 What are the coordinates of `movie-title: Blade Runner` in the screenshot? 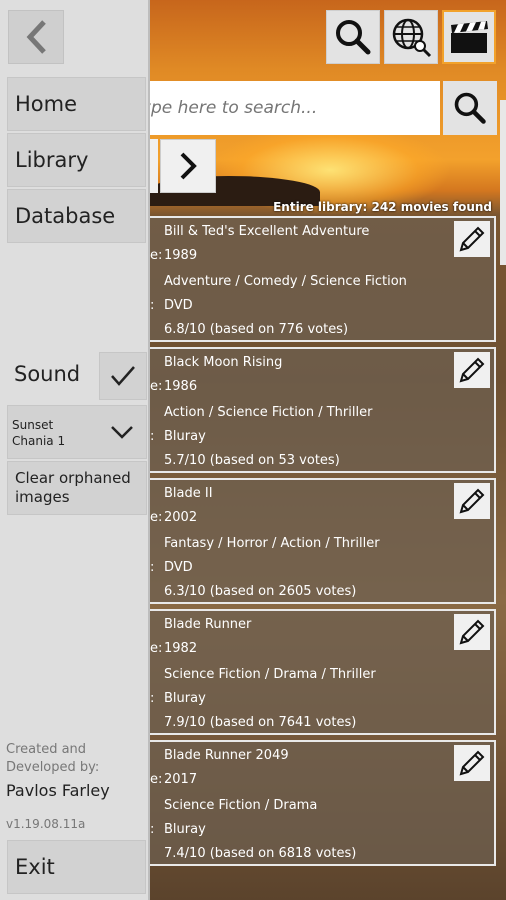 It's located at (208, 624).